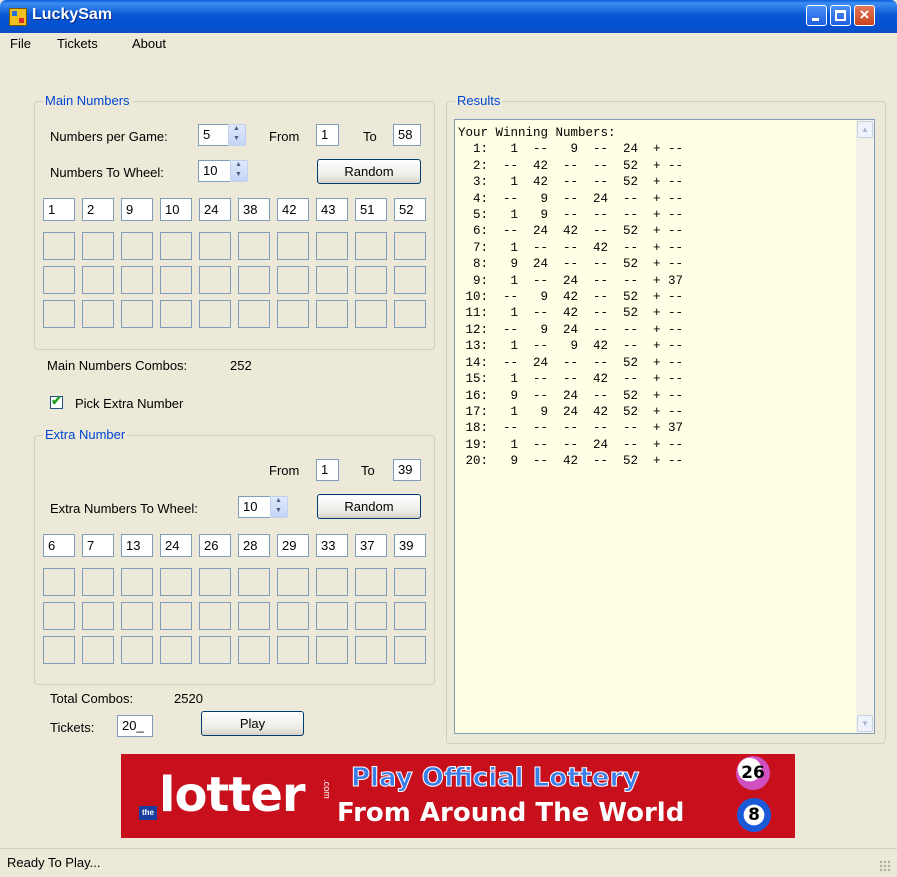  What do you see at coordinates (369, 171) in the screenshot?
I see `main-random-button: Random` at bounding box center [369, 171].